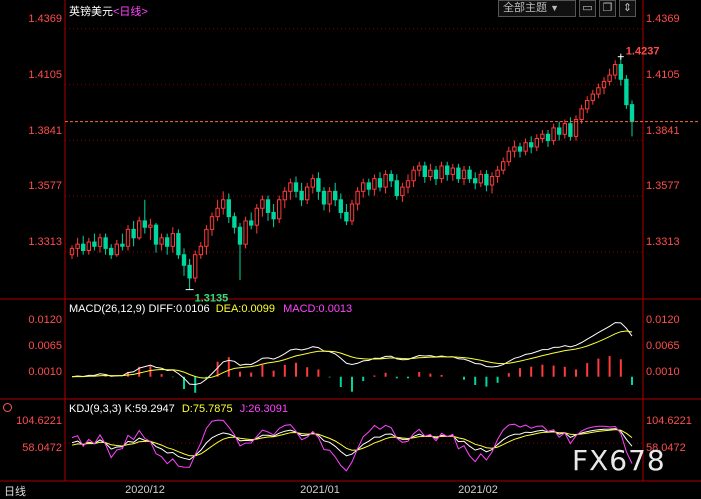 Image resolution: width=701 pixels, height=499 pixels. What do you see at coordinates (320, 490) in the screenshot?
I see `x-axis-tick: 2021/01` at bounding box center [320, 490].